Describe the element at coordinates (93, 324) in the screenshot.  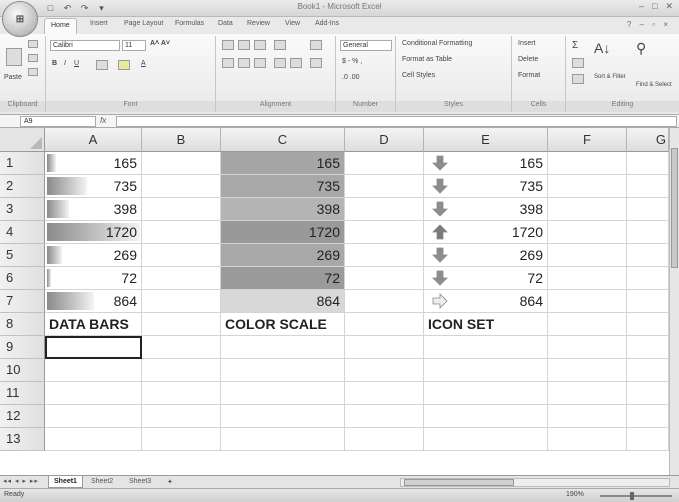
I see `cell-a8: DATA BARS` at that location.